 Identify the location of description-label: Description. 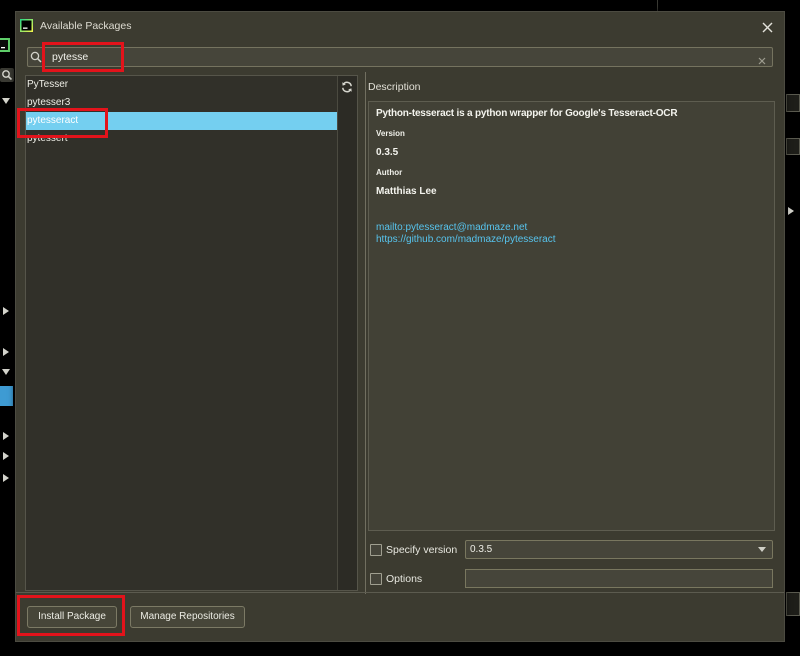
(394, 87).